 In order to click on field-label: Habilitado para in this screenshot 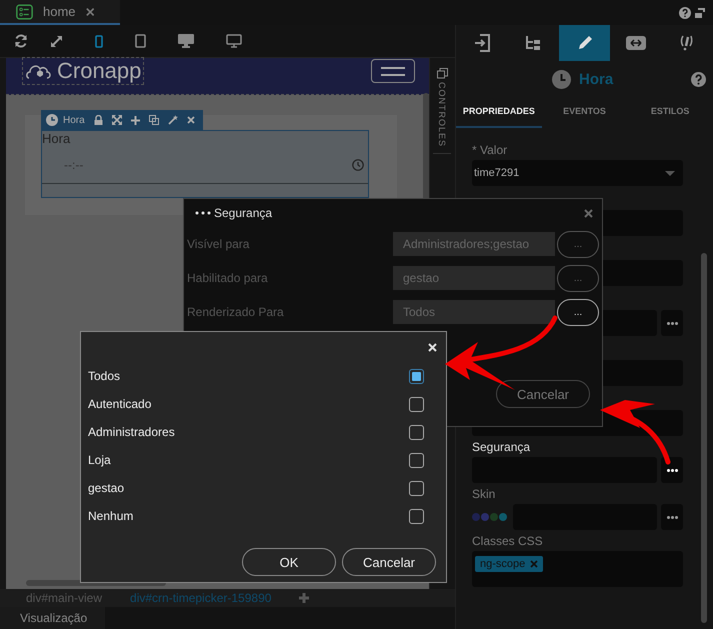, I will do `click(228, 278)`.